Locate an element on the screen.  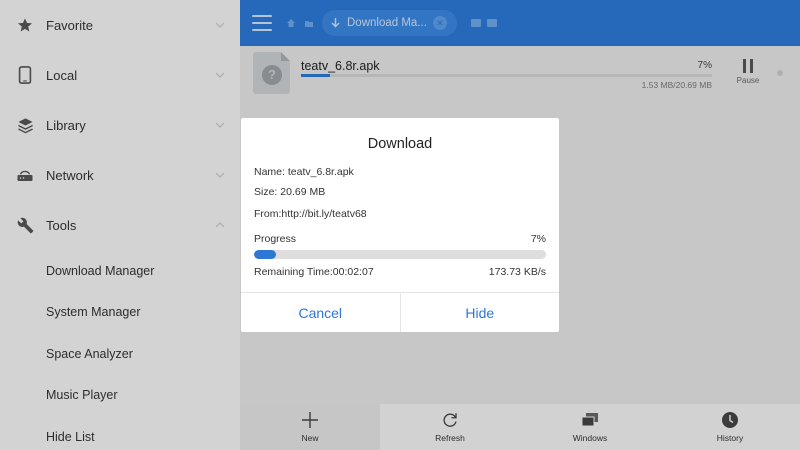
remaining-time: Remaining Time:00:02:07 is located at coordinates (314, 272).